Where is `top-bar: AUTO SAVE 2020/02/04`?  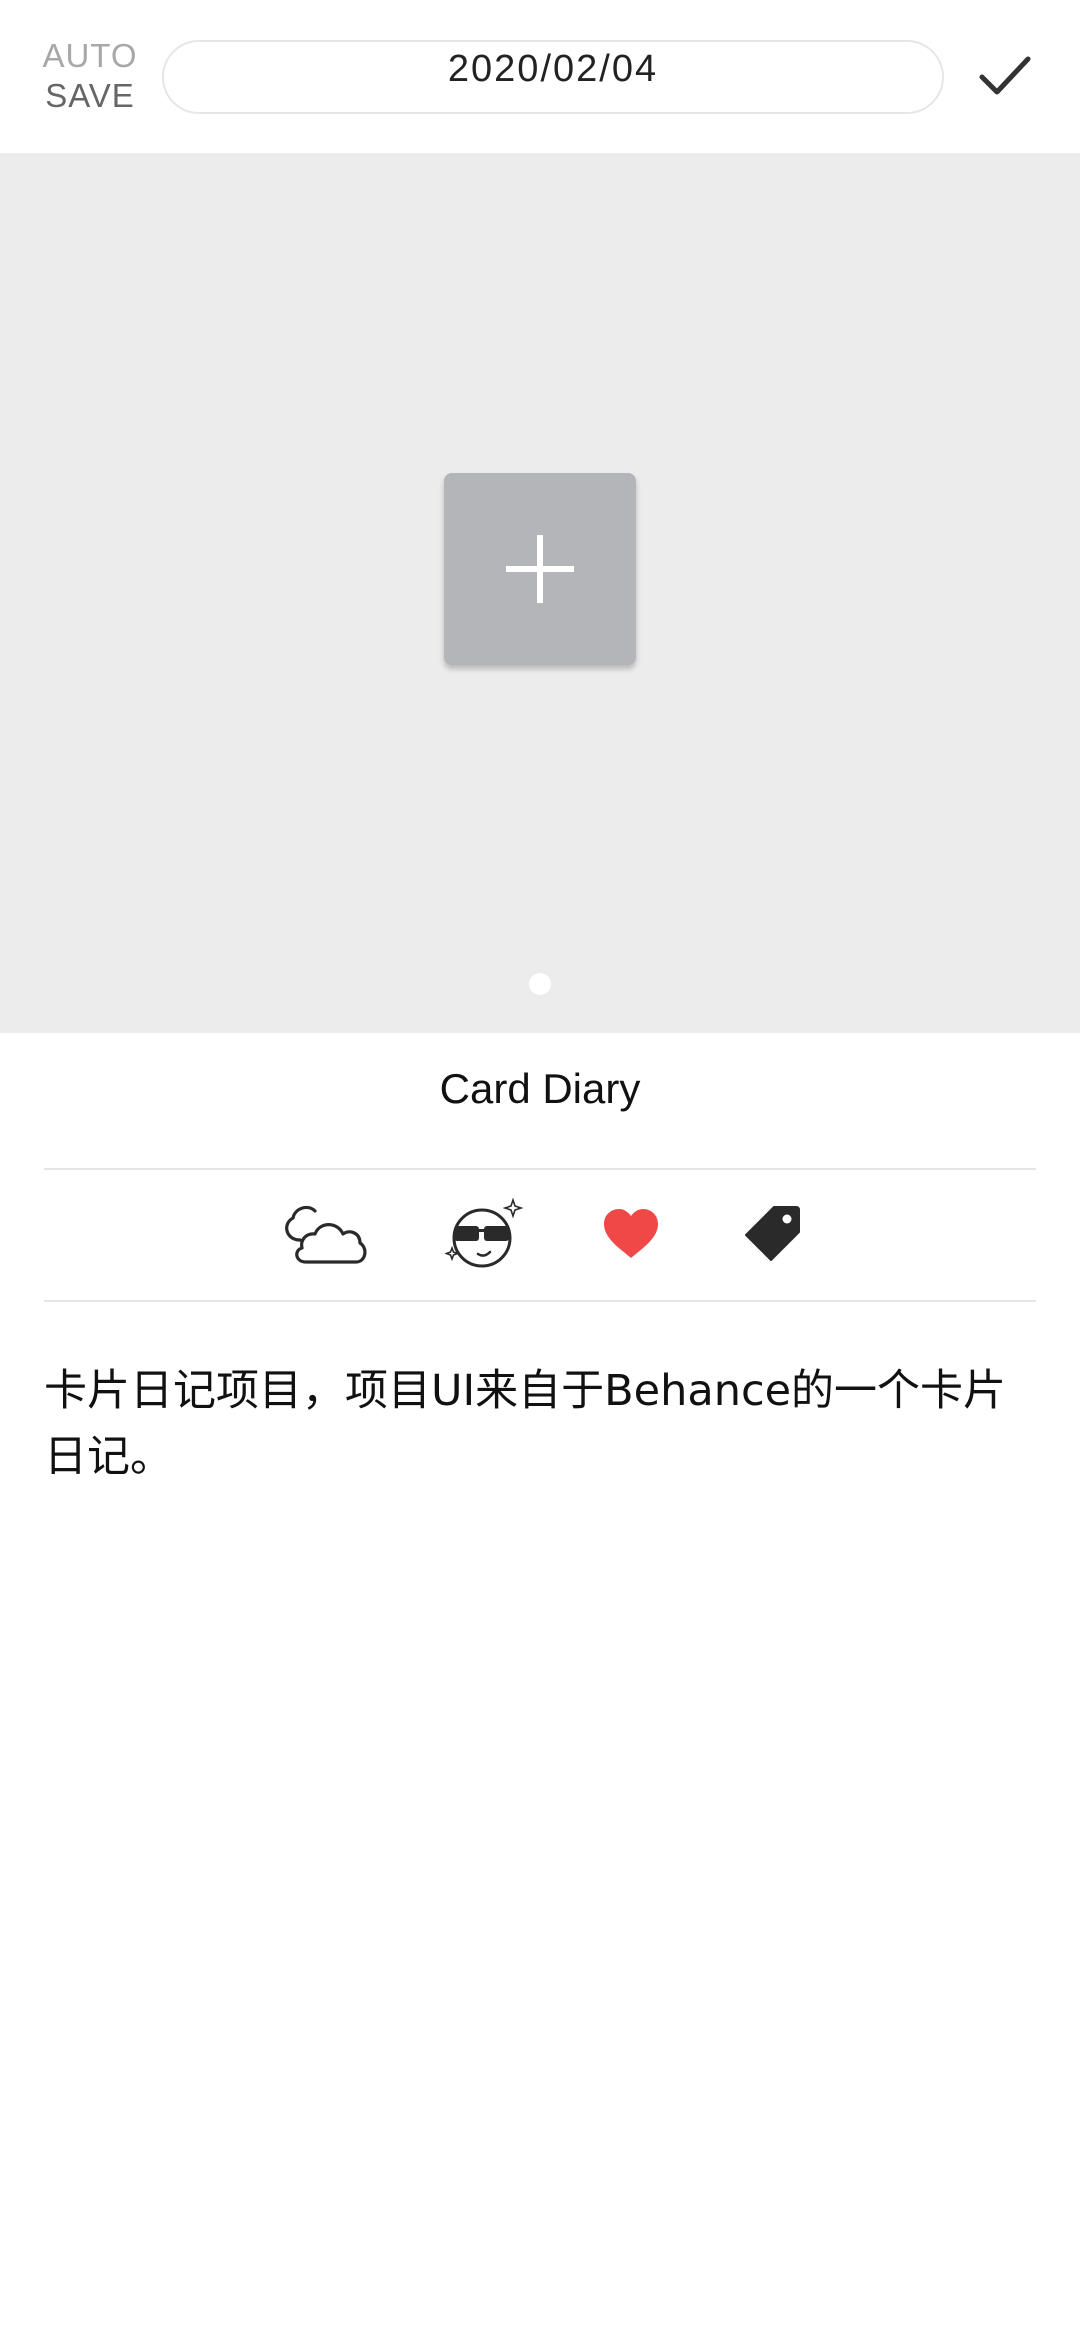 top-bar: AUTO SAVE 2020/02/04 is located at coordinates (540, 76).